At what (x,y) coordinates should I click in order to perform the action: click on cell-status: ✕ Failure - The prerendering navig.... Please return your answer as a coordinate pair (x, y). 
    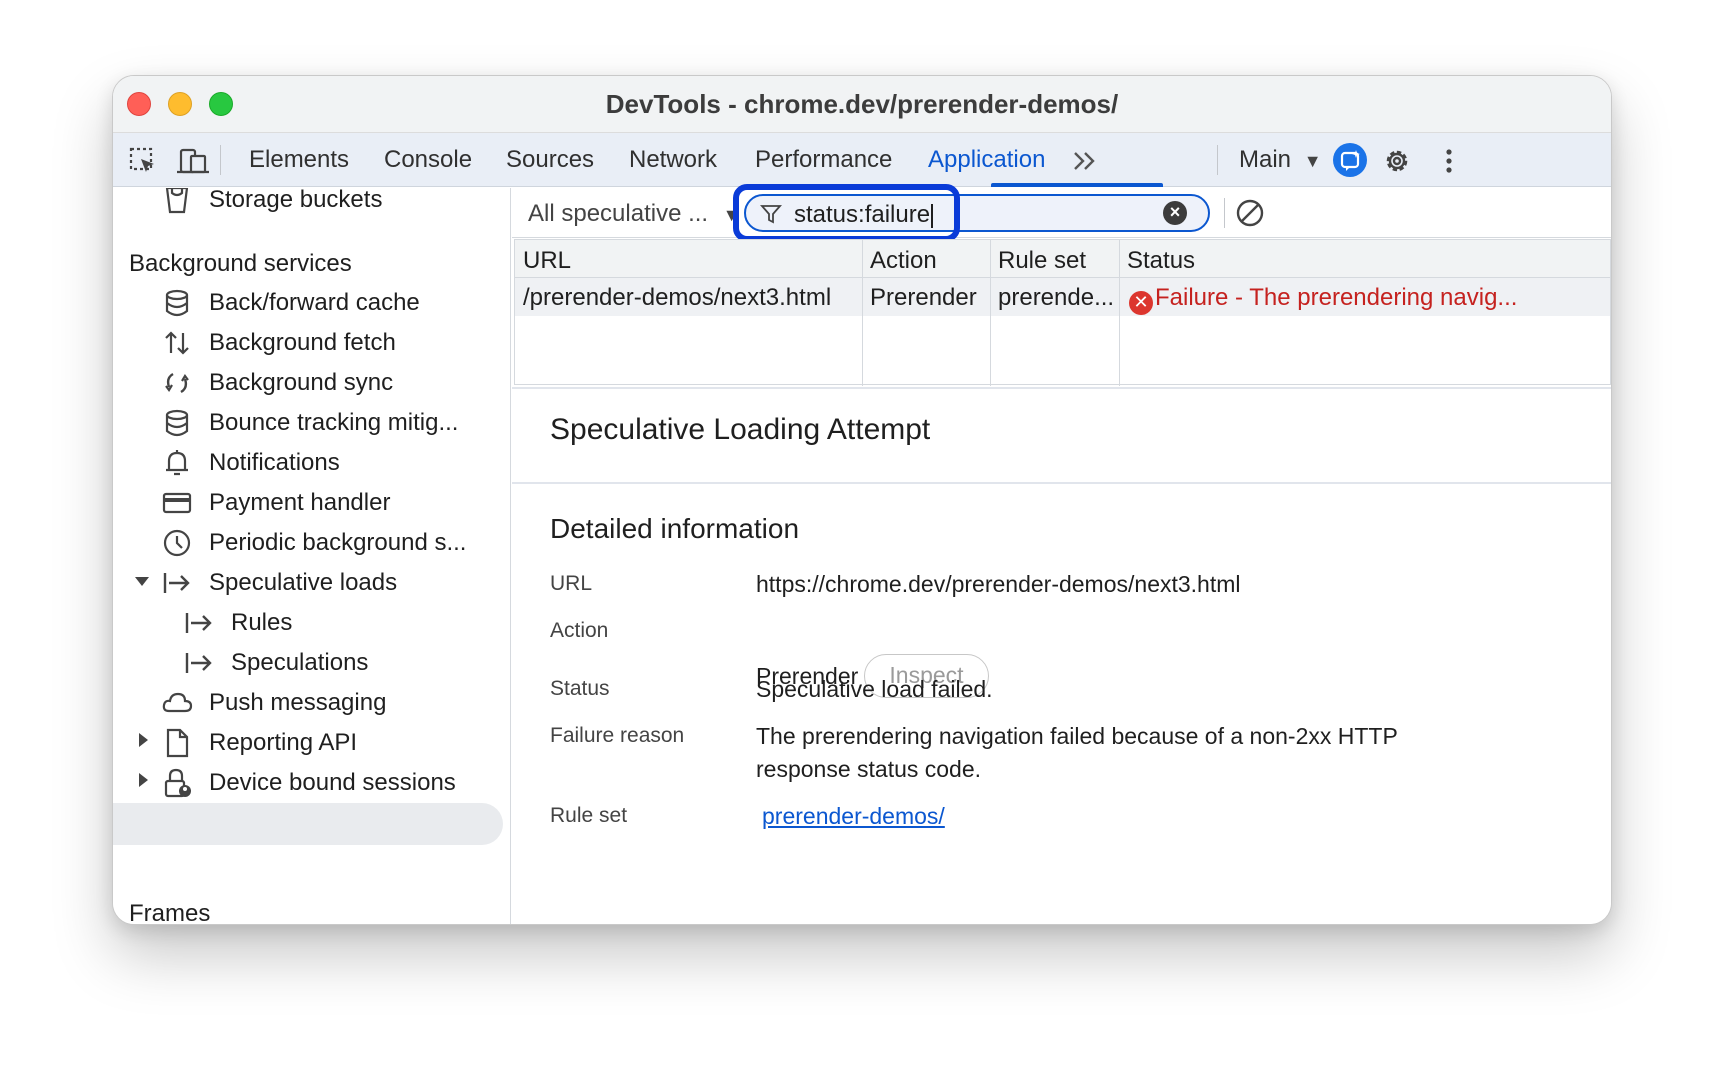
    Looking at the image, I should click on (1369, 299).